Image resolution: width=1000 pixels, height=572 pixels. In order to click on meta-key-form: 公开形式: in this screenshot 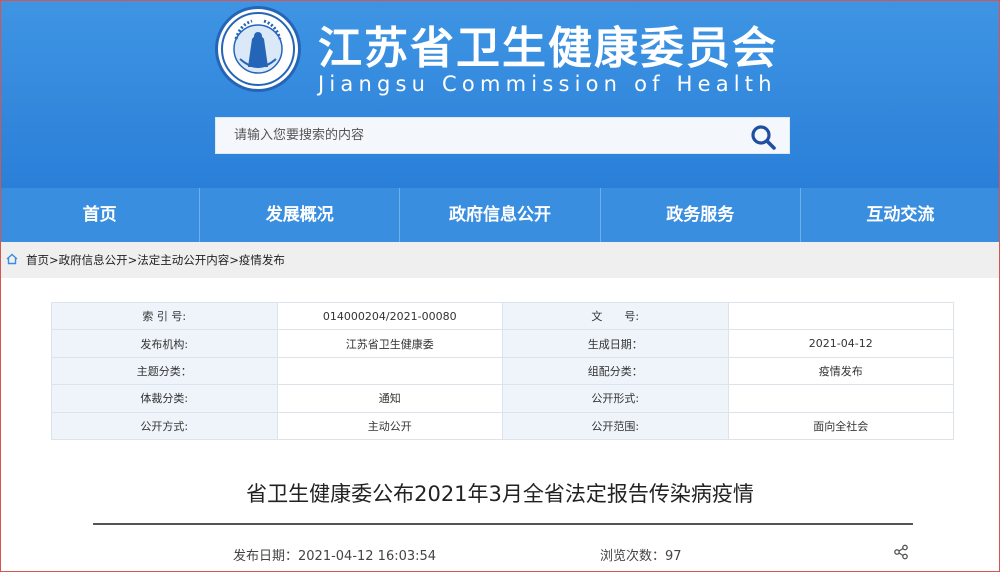, I will do `click(615, 398)`.